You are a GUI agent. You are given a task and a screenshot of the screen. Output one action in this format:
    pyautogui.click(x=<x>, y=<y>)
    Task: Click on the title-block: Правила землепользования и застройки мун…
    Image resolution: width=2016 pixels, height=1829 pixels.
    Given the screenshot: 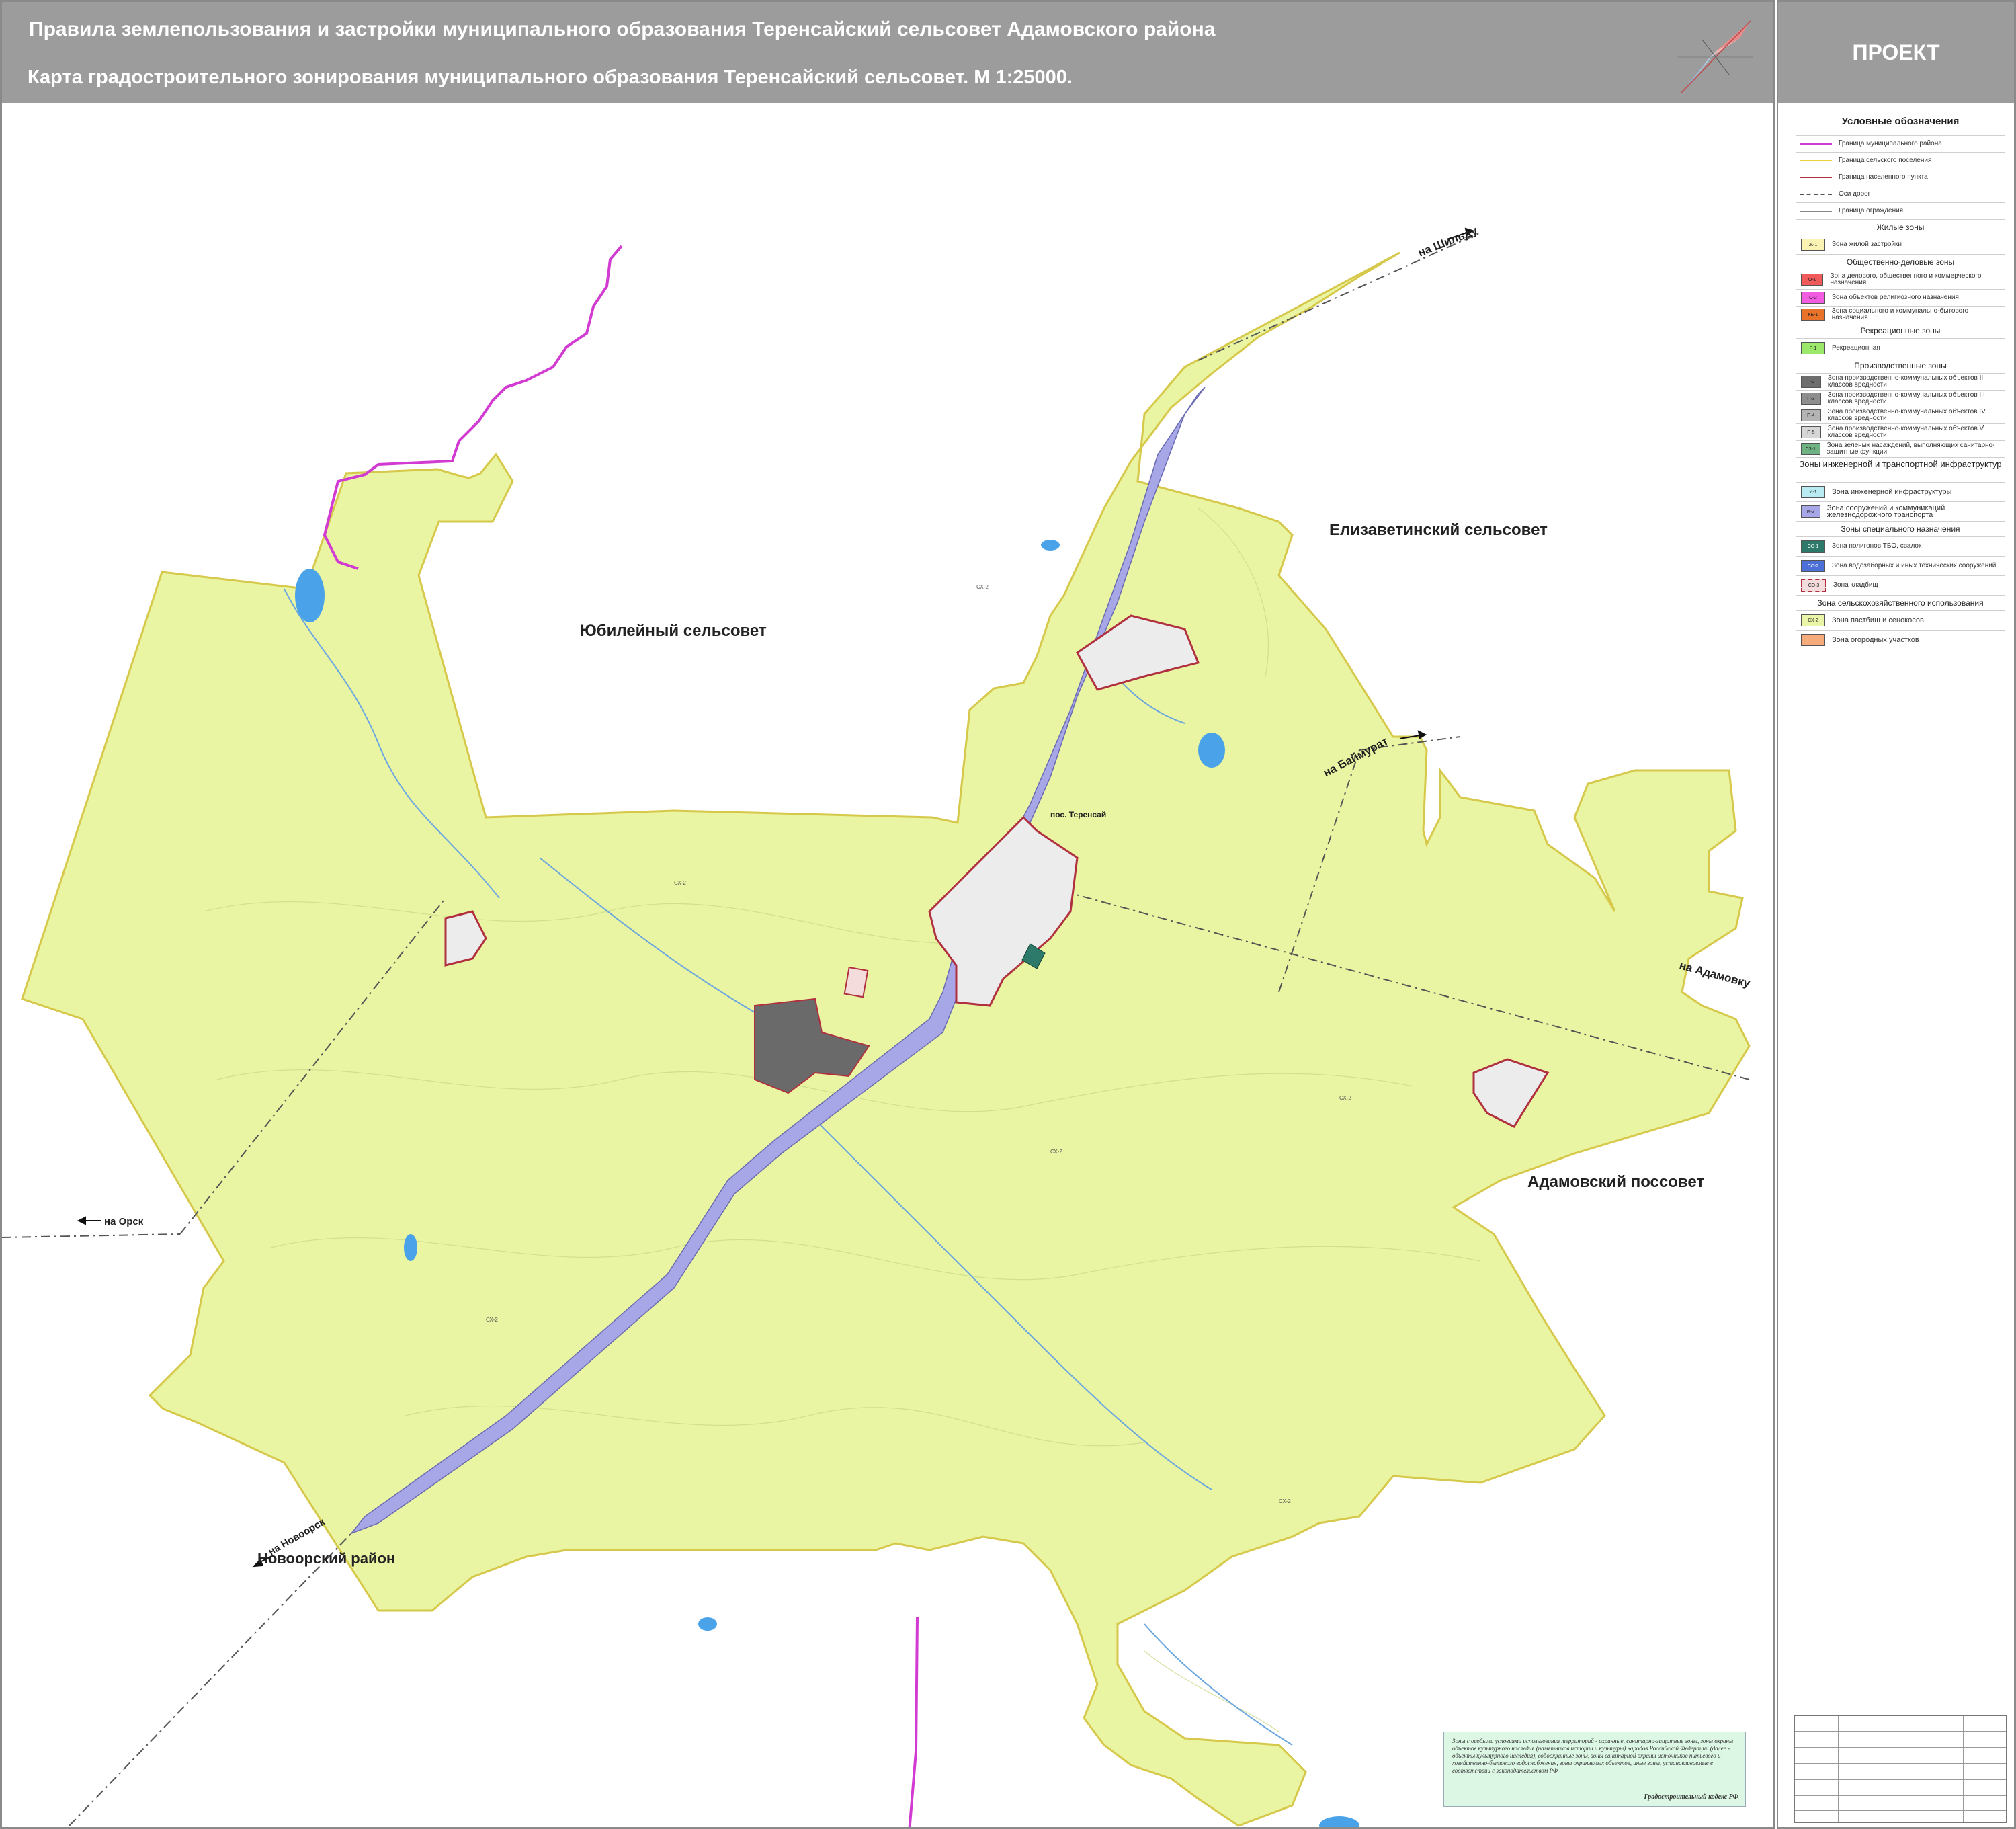 What is the action you would take?
    pyautogui.click(x=888, y=52)
    